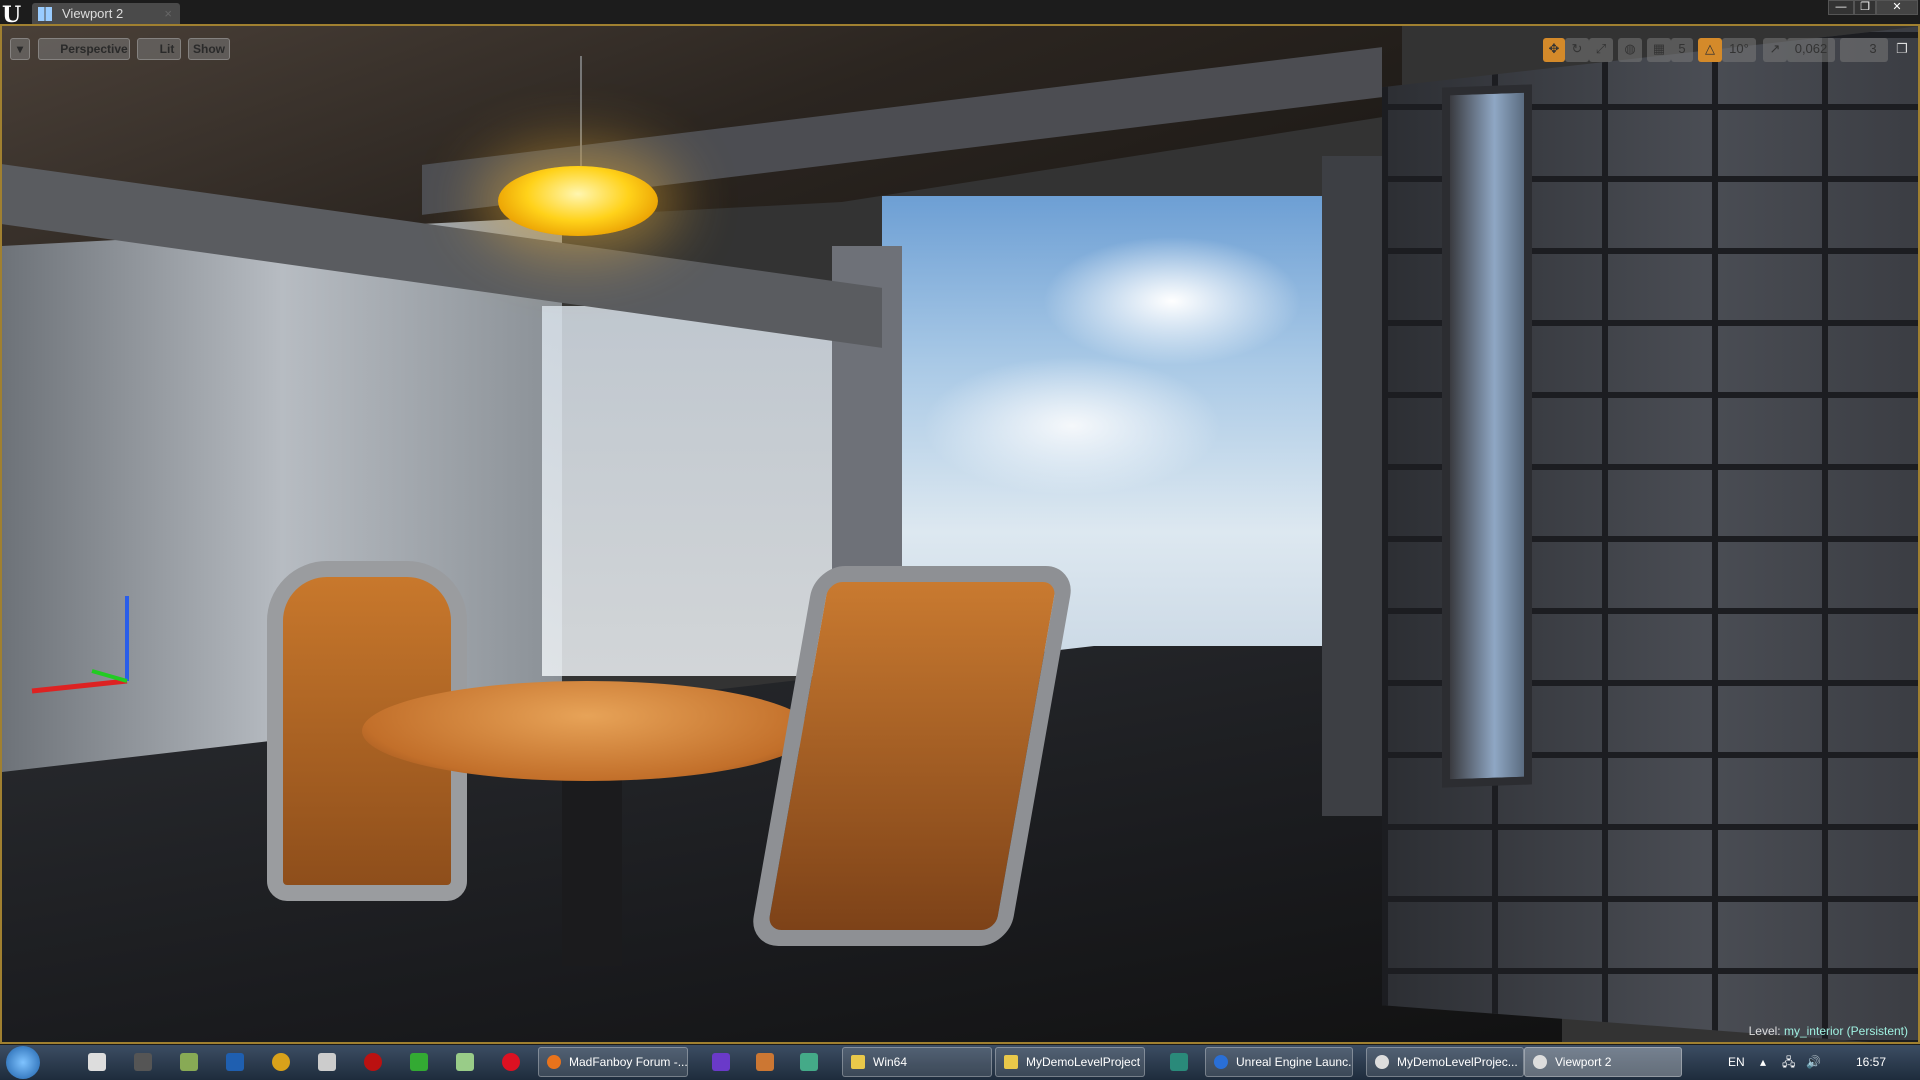 This screenshot has width=1920, height=1080. What do you see at coordinates (1865, 7) in the screenshot?
I see `maximize-button: ❐` at bounding box center [1865, 7].